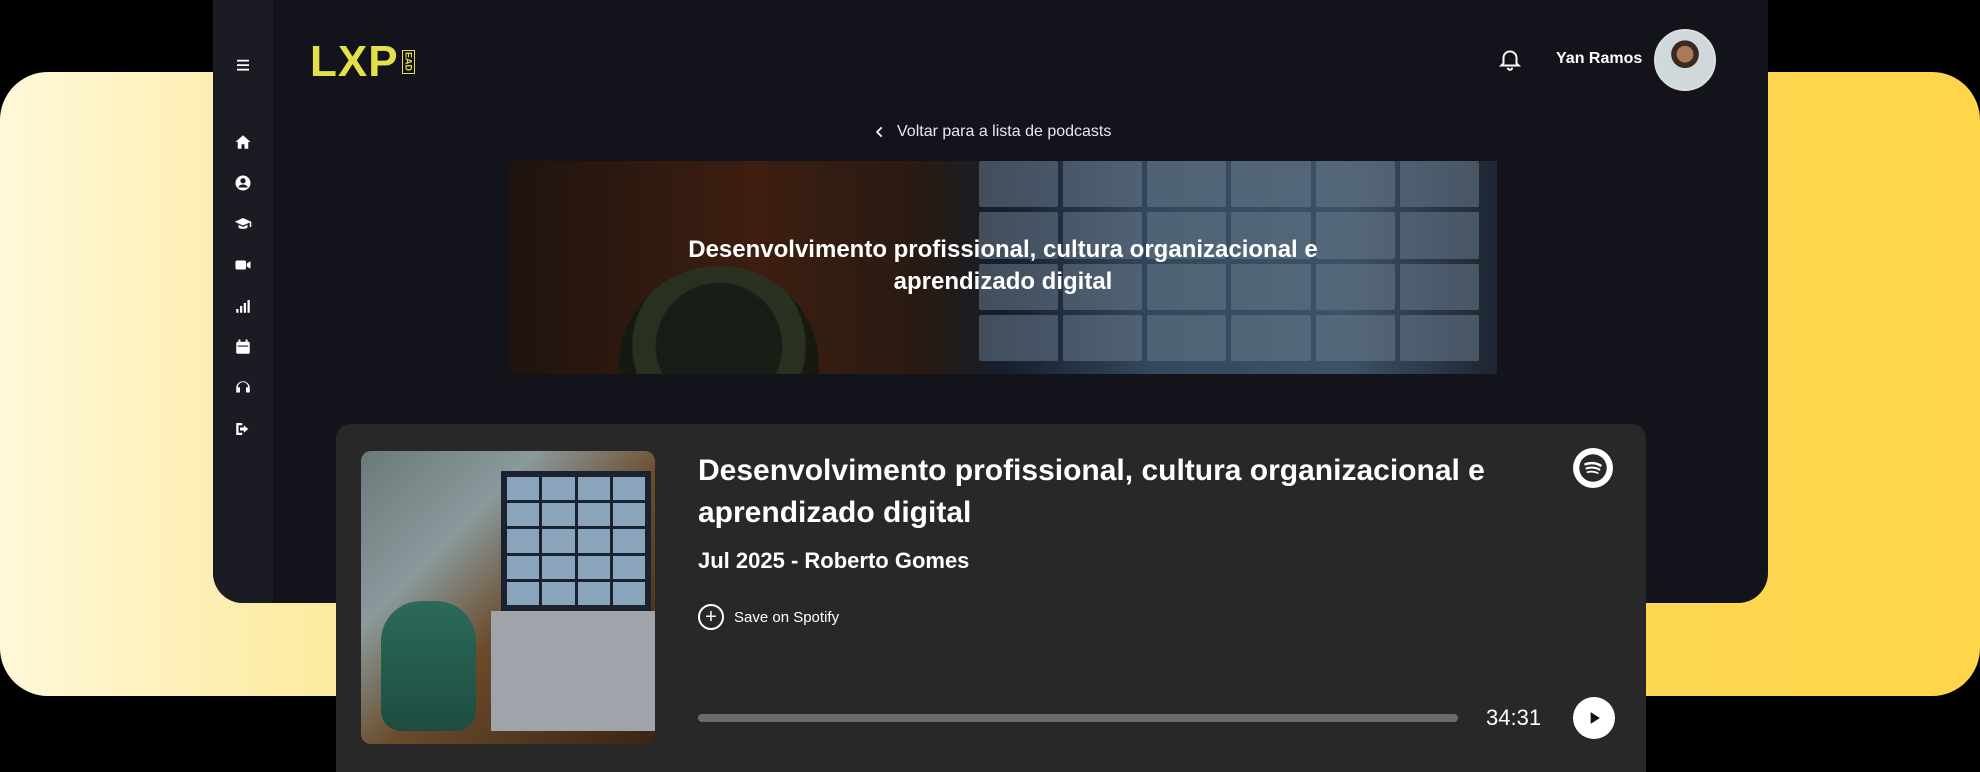 The image size is (1980, 772). Describe the element at coordinates (408, 62) in the screenshot. I see `logo-badge: EAD` at that location.